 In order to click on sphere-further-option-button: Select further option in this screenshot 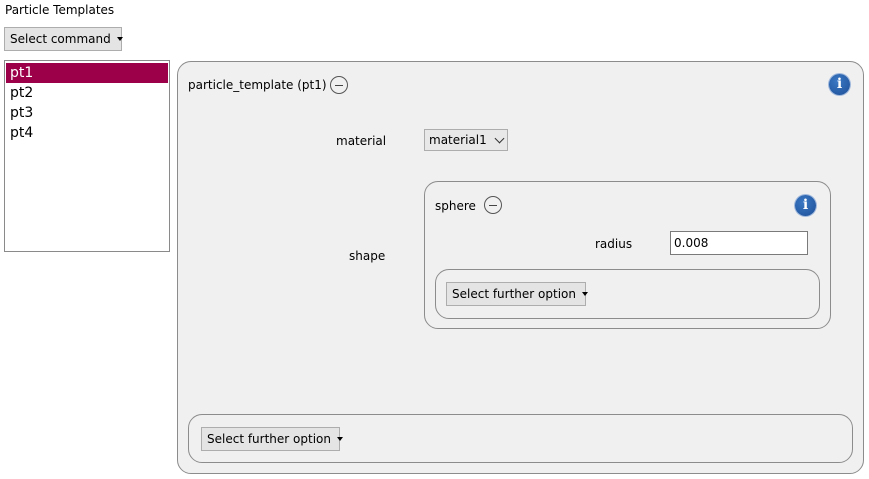, I will do `click(517, 294)`.